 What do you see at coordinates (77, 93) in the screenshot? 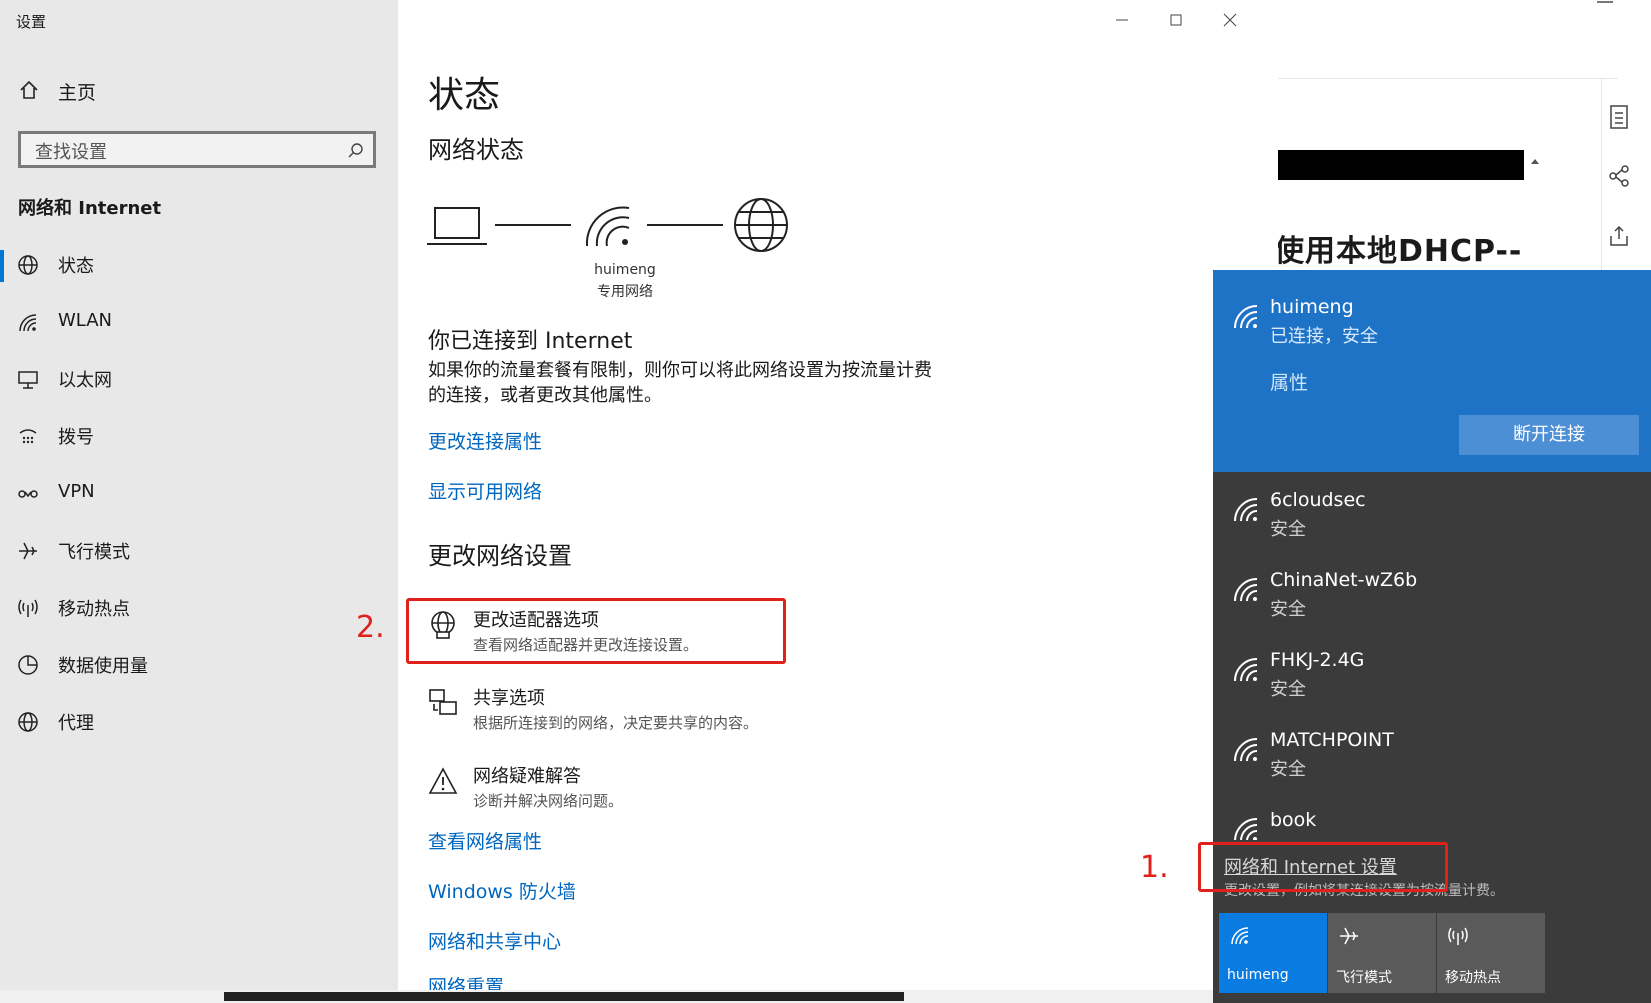
I see `sidebar-item-label: 主页` at bounding box center [77, 93].